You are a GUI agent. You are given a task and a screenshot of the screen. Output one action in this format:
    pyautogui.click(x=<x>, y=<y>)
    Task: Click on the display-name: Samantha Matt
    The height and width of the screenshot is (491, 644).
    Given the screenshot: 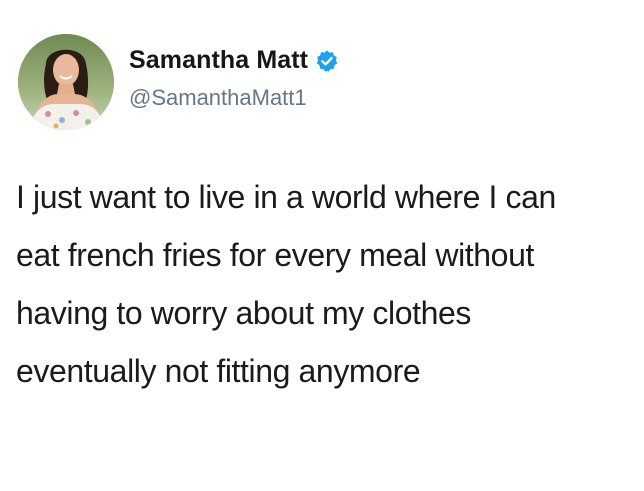 What is the action you would take?
    pyautogui.click(x=218, y=60)
    